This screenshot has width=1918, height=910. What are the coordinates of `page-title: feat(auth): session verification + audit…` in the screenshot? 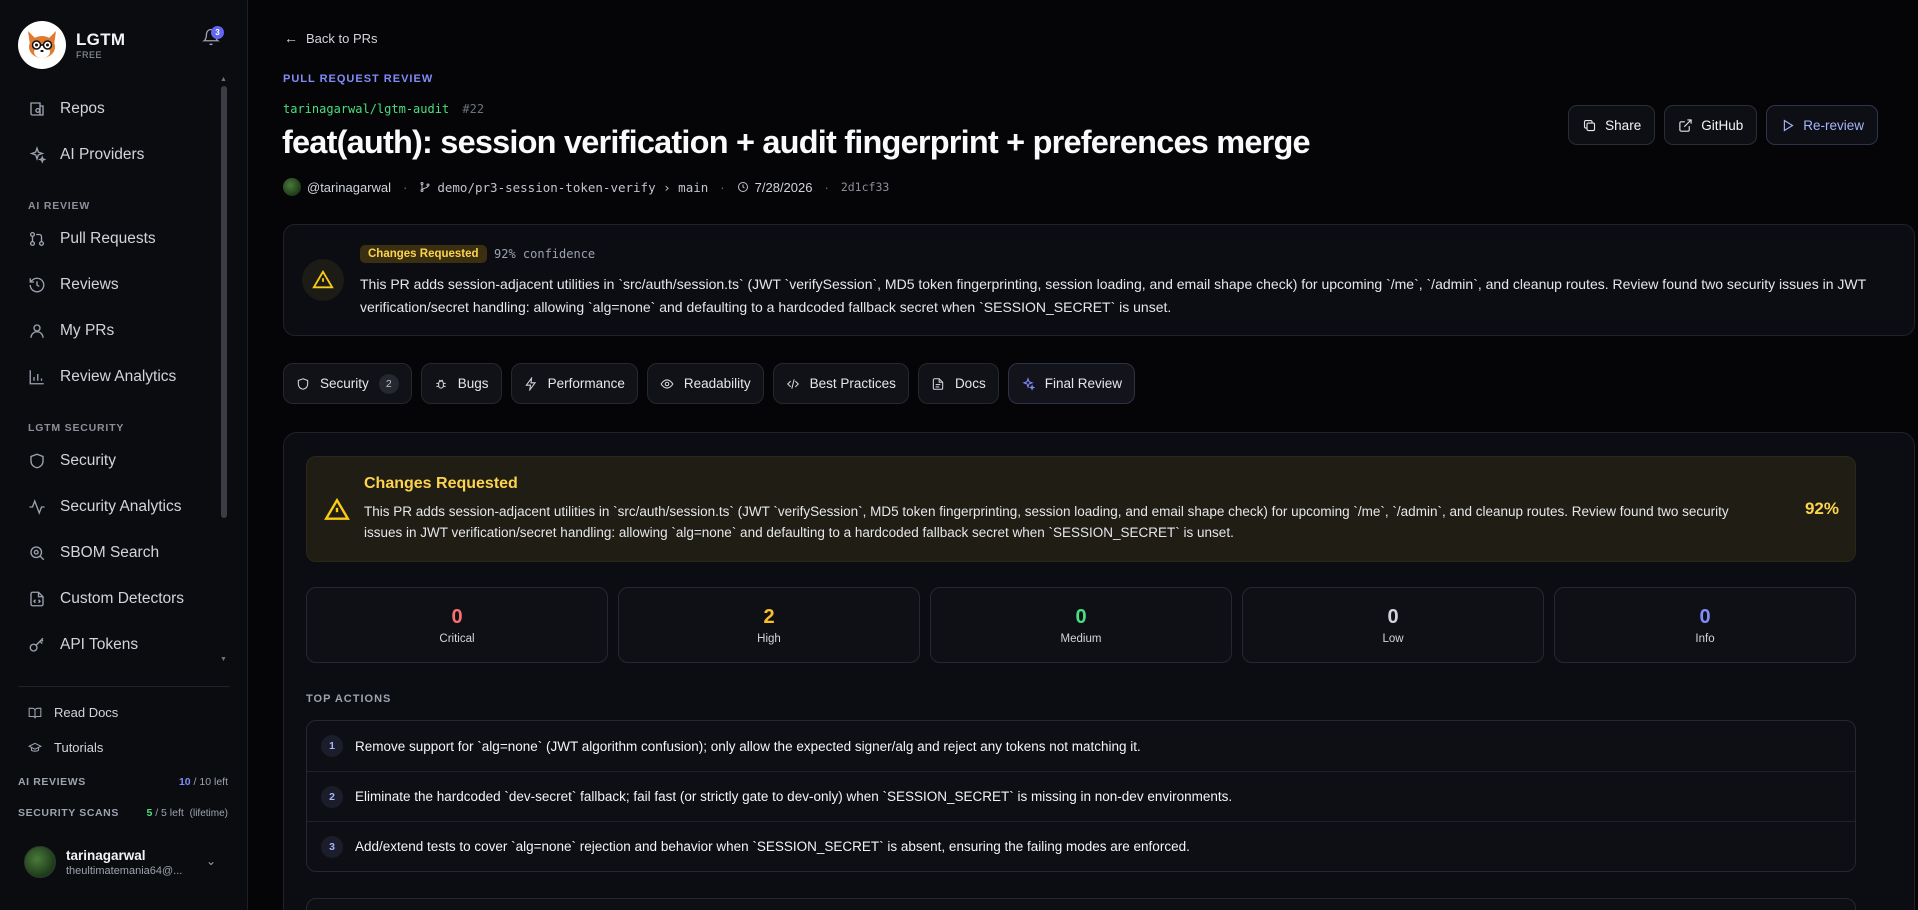 It's located at (796, 142).